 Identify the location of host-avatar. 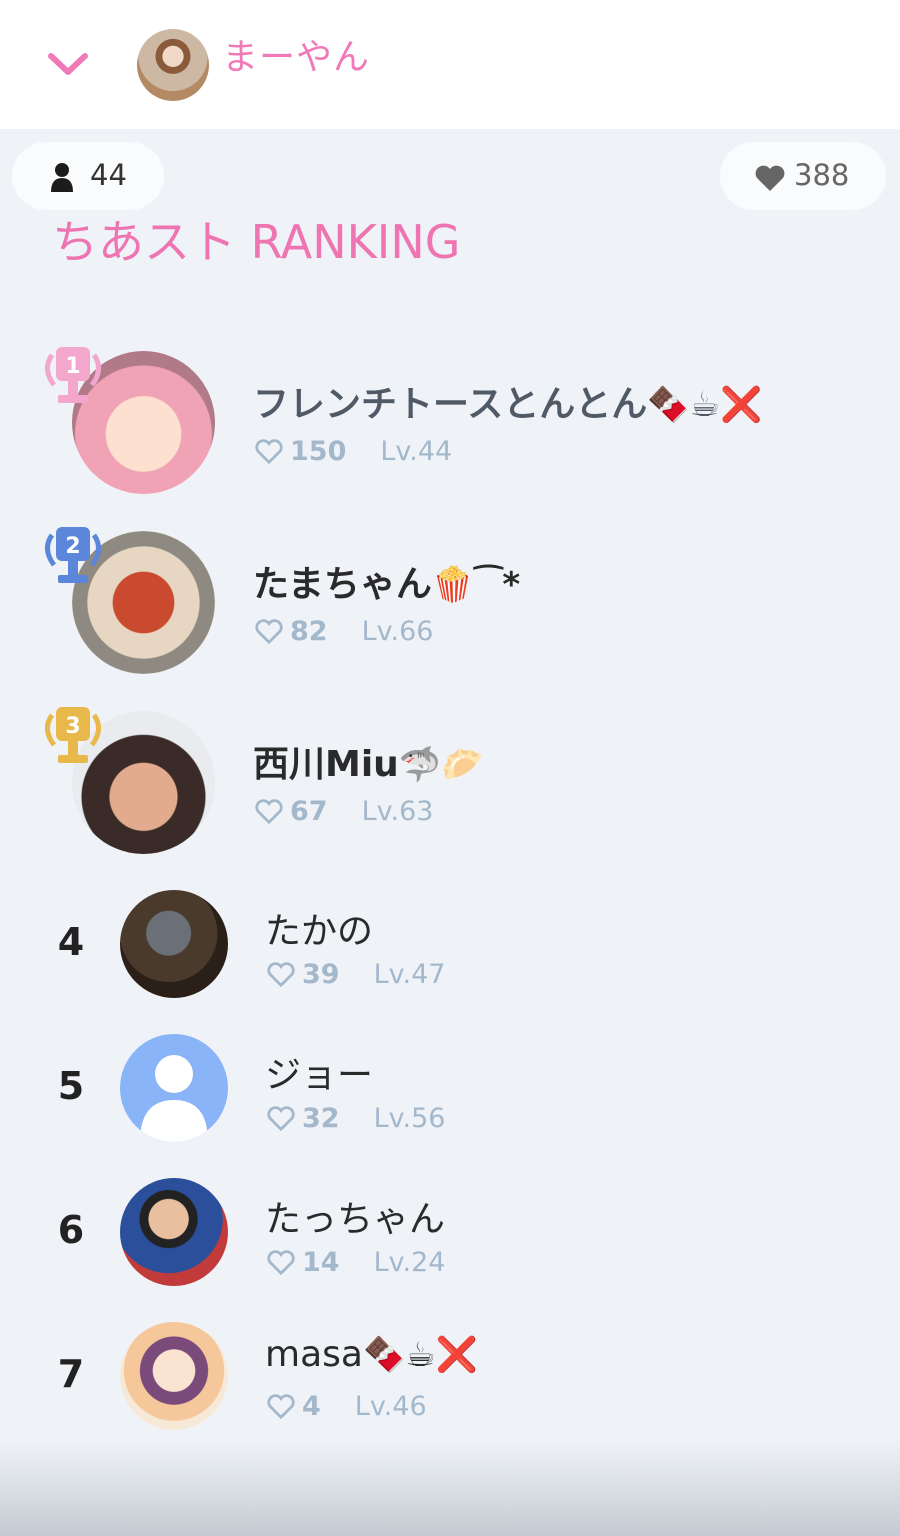
(173, 65).